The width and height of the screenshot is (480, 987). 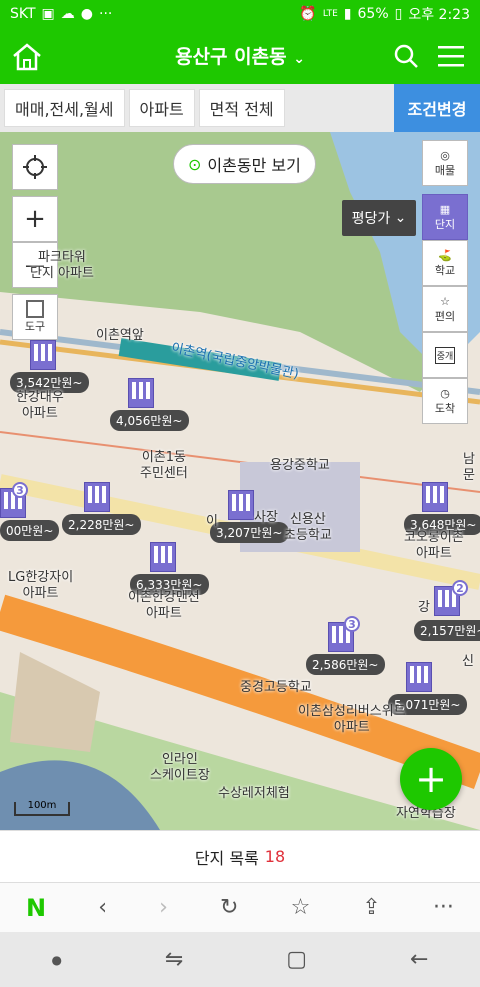 What do you see at coordinates (62, 265) in the screenshot?
I see `map-label: 파크타워 단지 아파트` at bounding box center [62, 265].